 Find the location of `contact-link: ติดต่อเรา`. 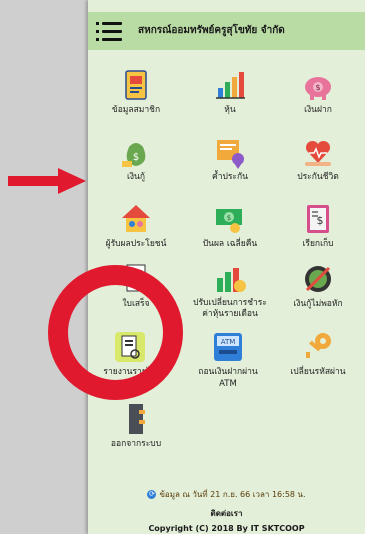

contact-link: ติดต่อเรา is located at coordinates (226, 513).